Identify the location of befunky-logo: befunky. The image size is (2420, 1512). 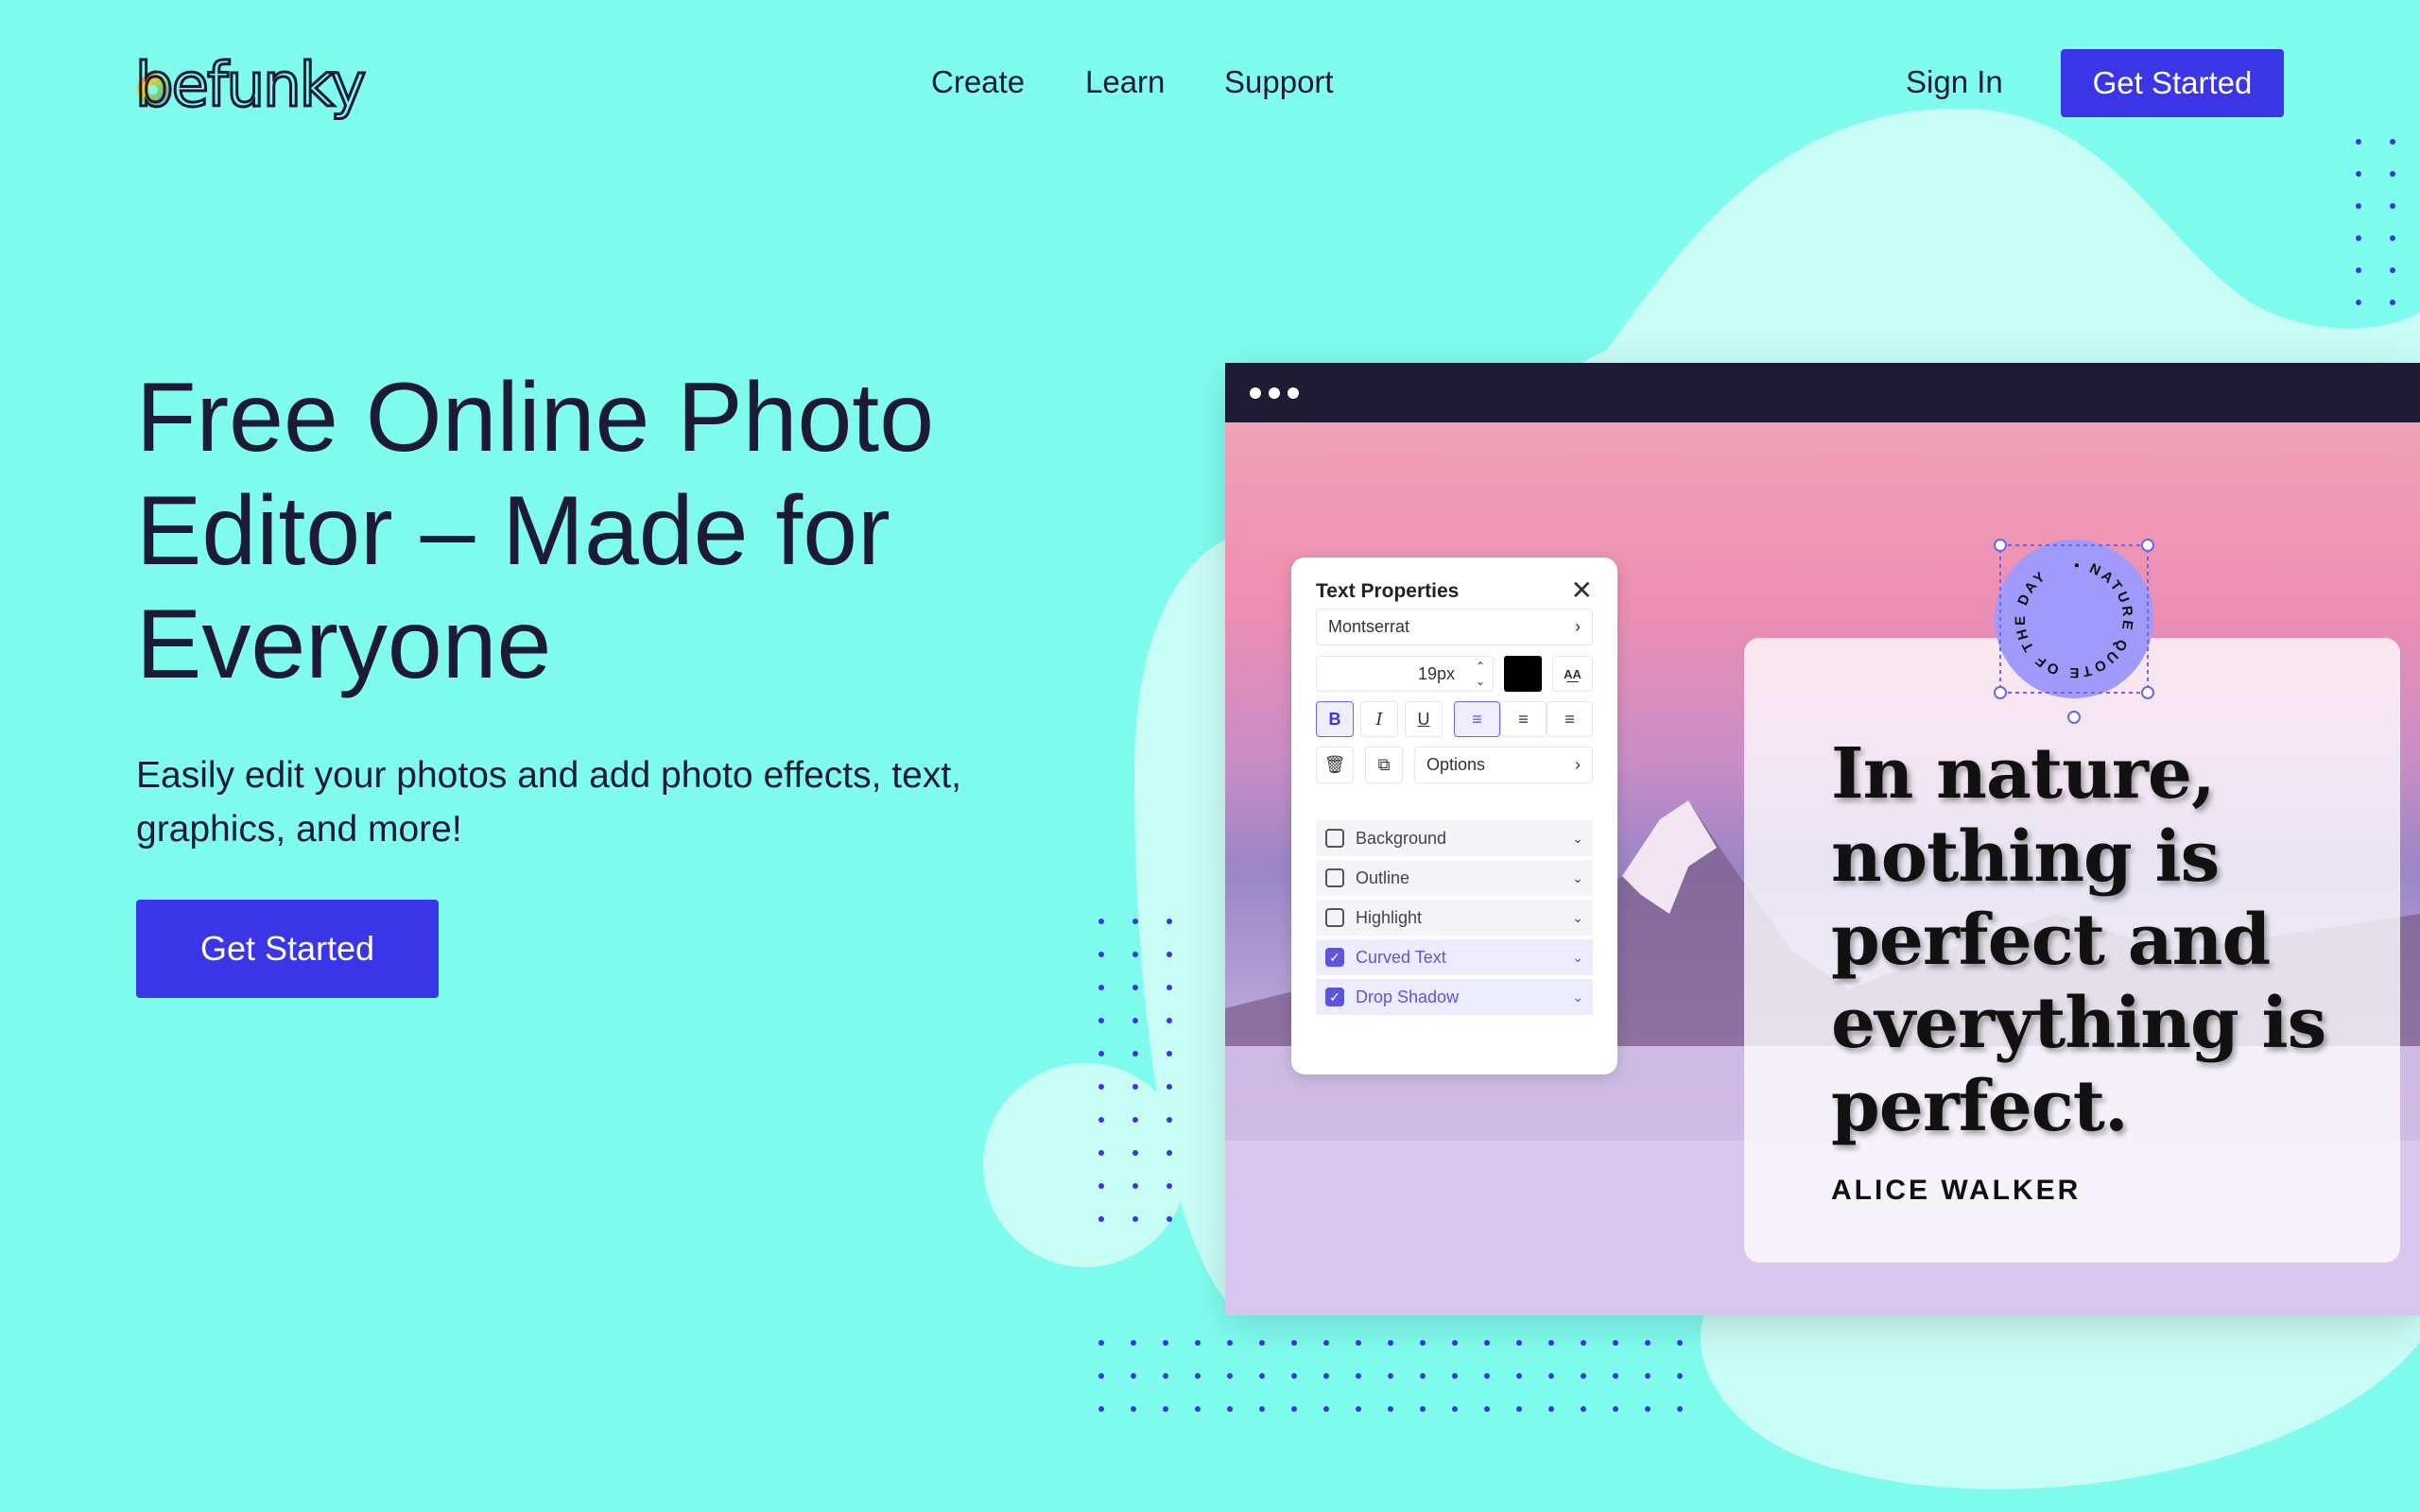
(258, 81).